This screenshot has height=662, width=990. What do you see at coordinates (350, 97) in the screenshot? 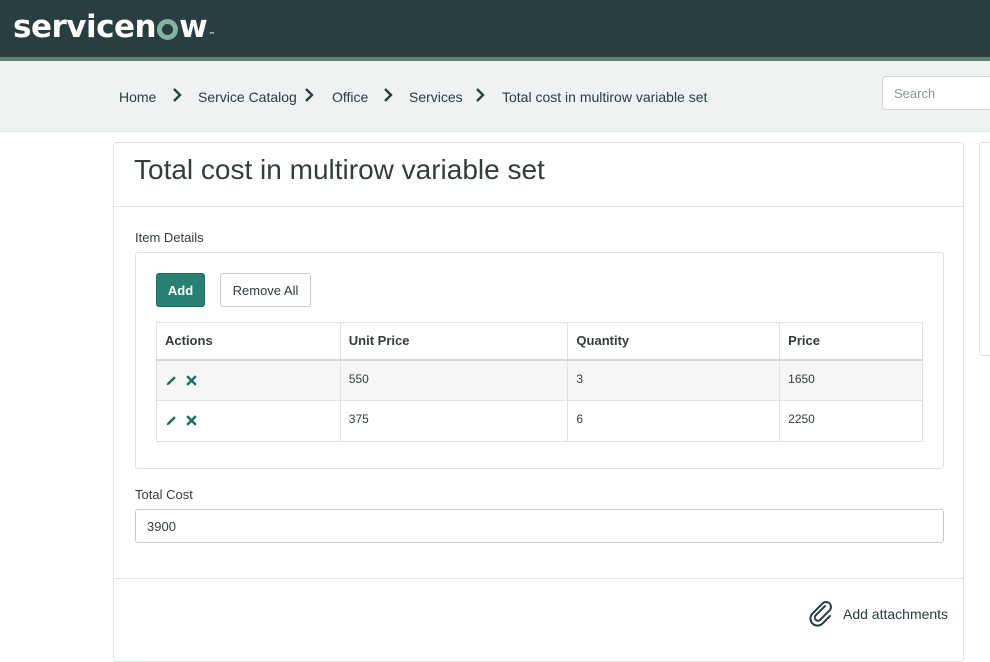
I see `breadcrumb-office: Office` at bounding box center [350, 97].